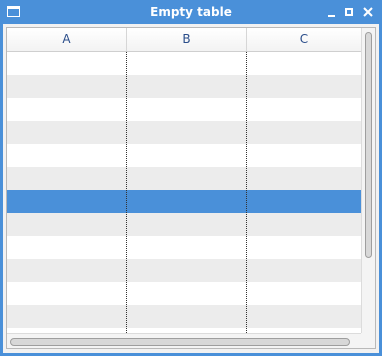 The width and height of the screenshot is (382, 356). What do you see at coordinates (191, 12) in the screenshot?
I see `title-bar: Empty table` at bounding box center [191, 12].